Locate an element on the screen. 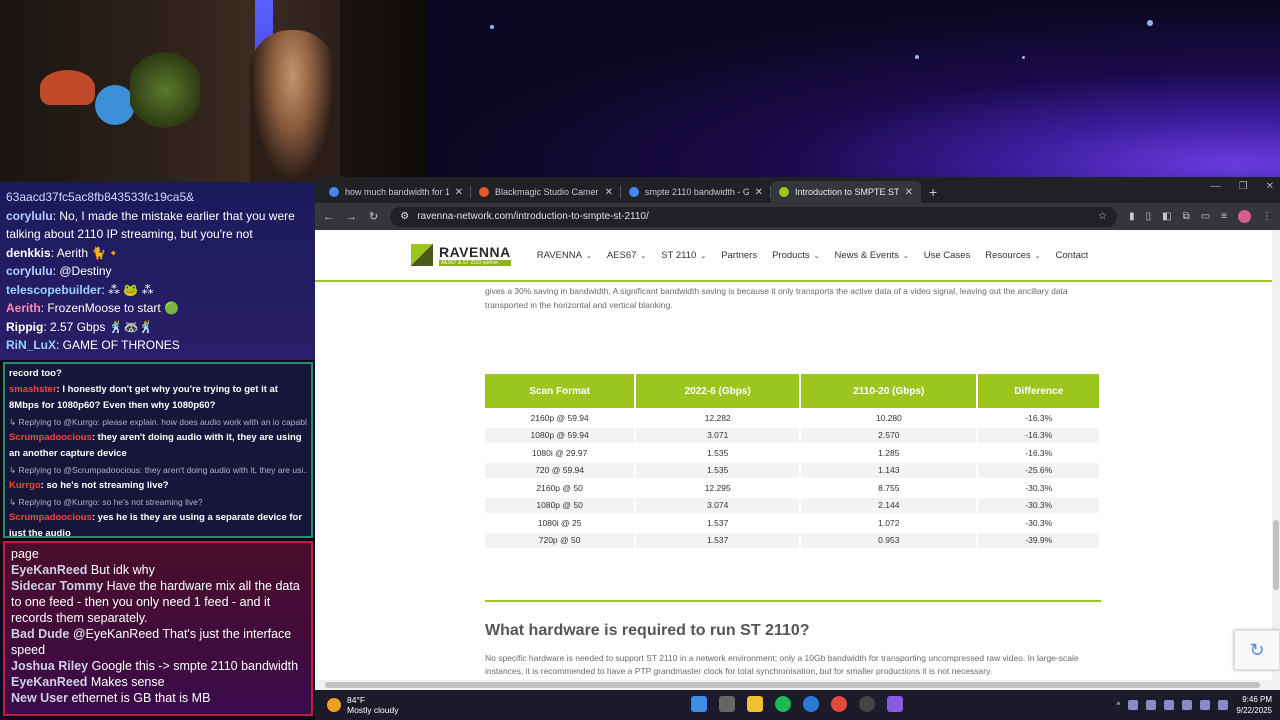 This screenshot has height=720, width=1280. reload-icon: ↻ is located at coordinates (373, 216).